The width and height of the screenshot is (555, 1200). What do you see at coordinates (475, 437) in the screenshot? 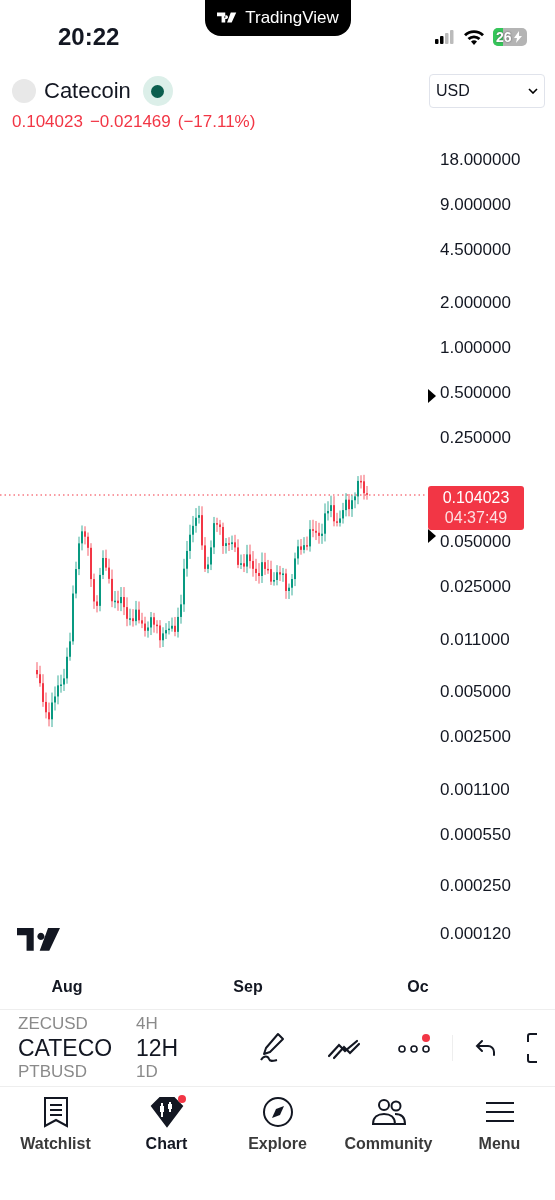
I see `axis-label: 0.250000` at bounding box center [475, 437].